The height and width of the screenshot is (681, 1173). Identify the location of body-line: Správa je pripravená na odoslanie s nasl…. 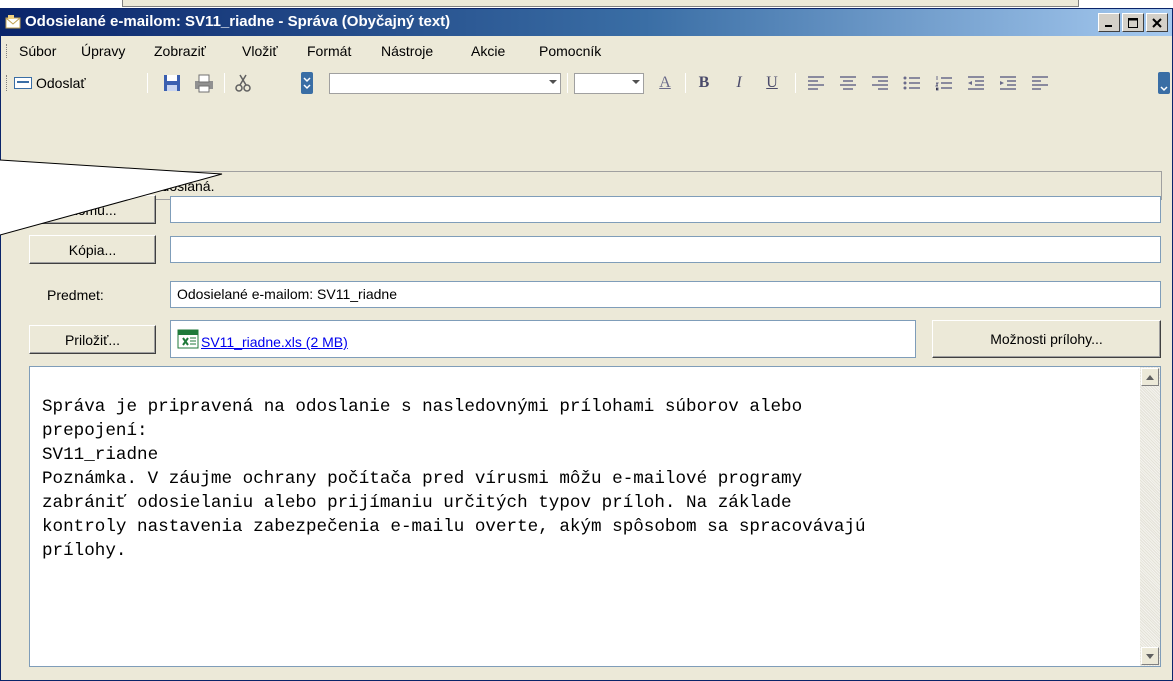
(422, 407).